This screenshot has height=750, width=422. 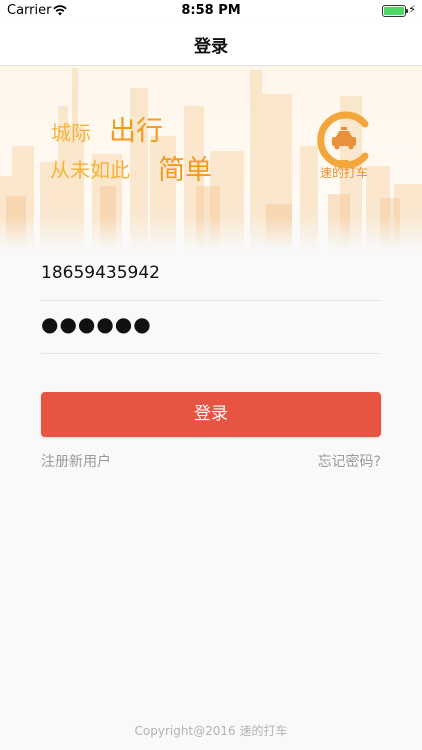 I want to click on navigation-bar: 登录, so click(x=211, y=44).